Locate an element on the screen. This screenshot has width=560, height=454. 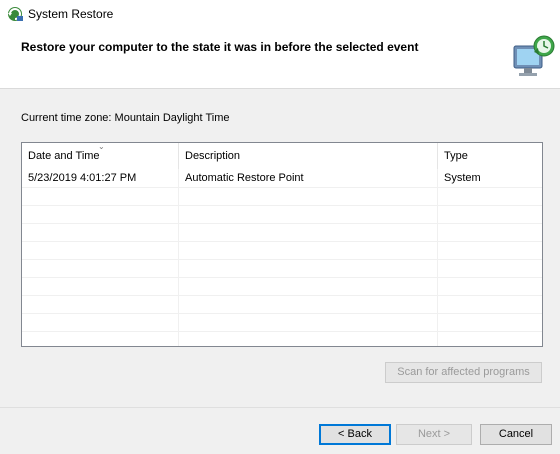
table-header: ⌄ Date and Time Description Type is located at coordinates (282, 156).